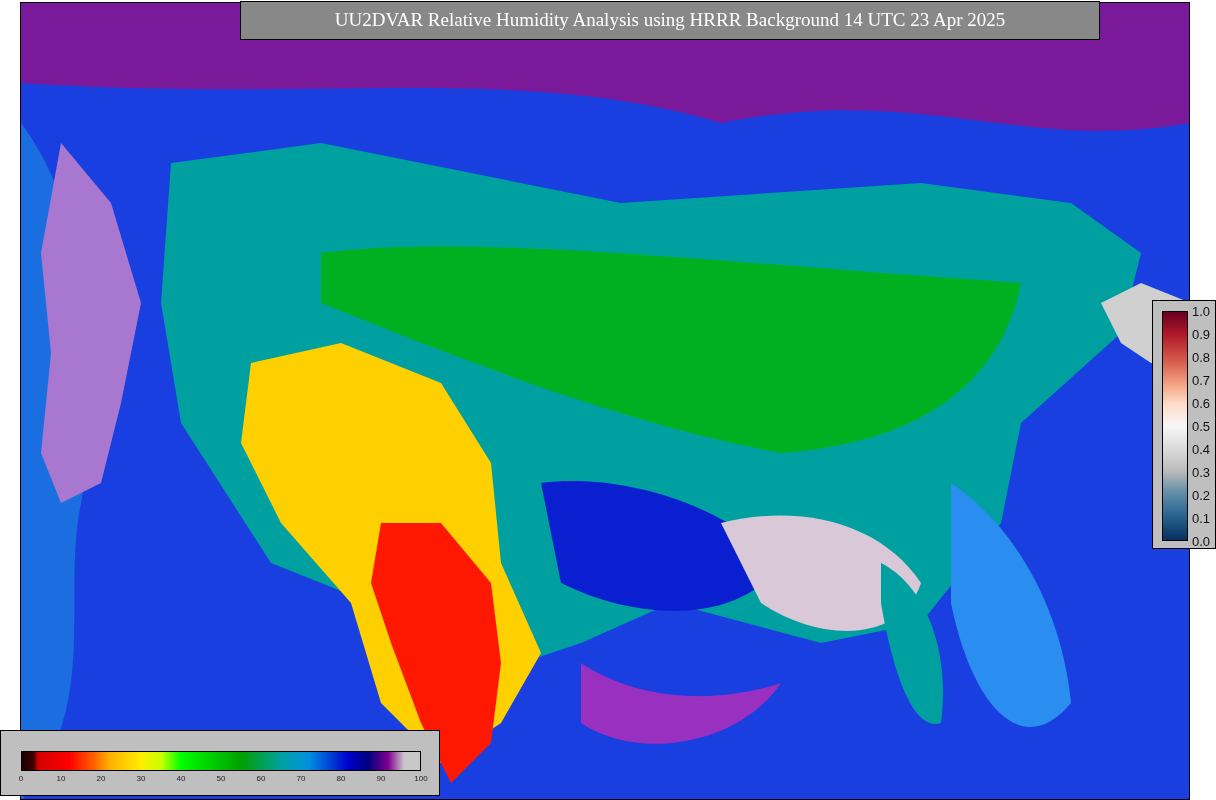 This screenshot has height=800, width=1216. I want to click on tick-label: 0.4, so click(1201, 449).